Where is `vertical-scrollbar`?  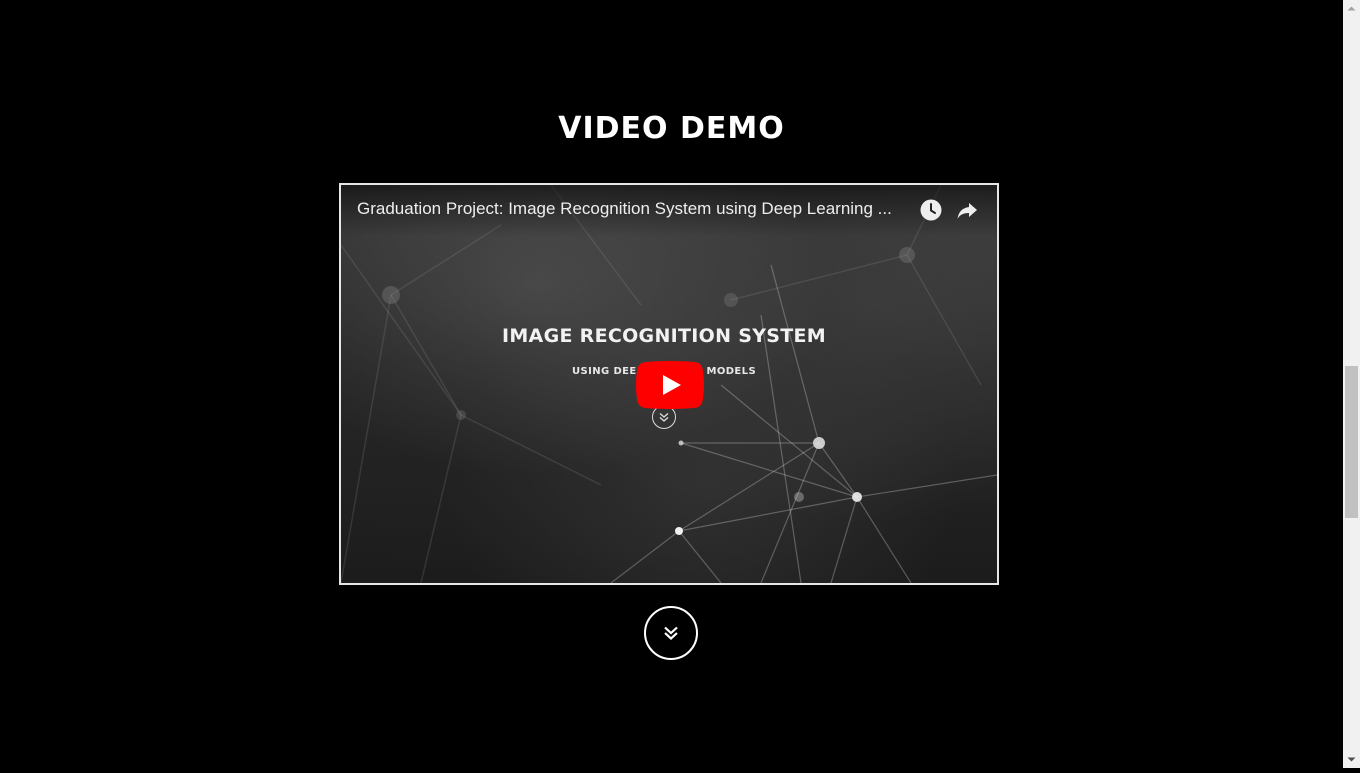
vertical-scrollbar is located at coordinates (1351, 384).